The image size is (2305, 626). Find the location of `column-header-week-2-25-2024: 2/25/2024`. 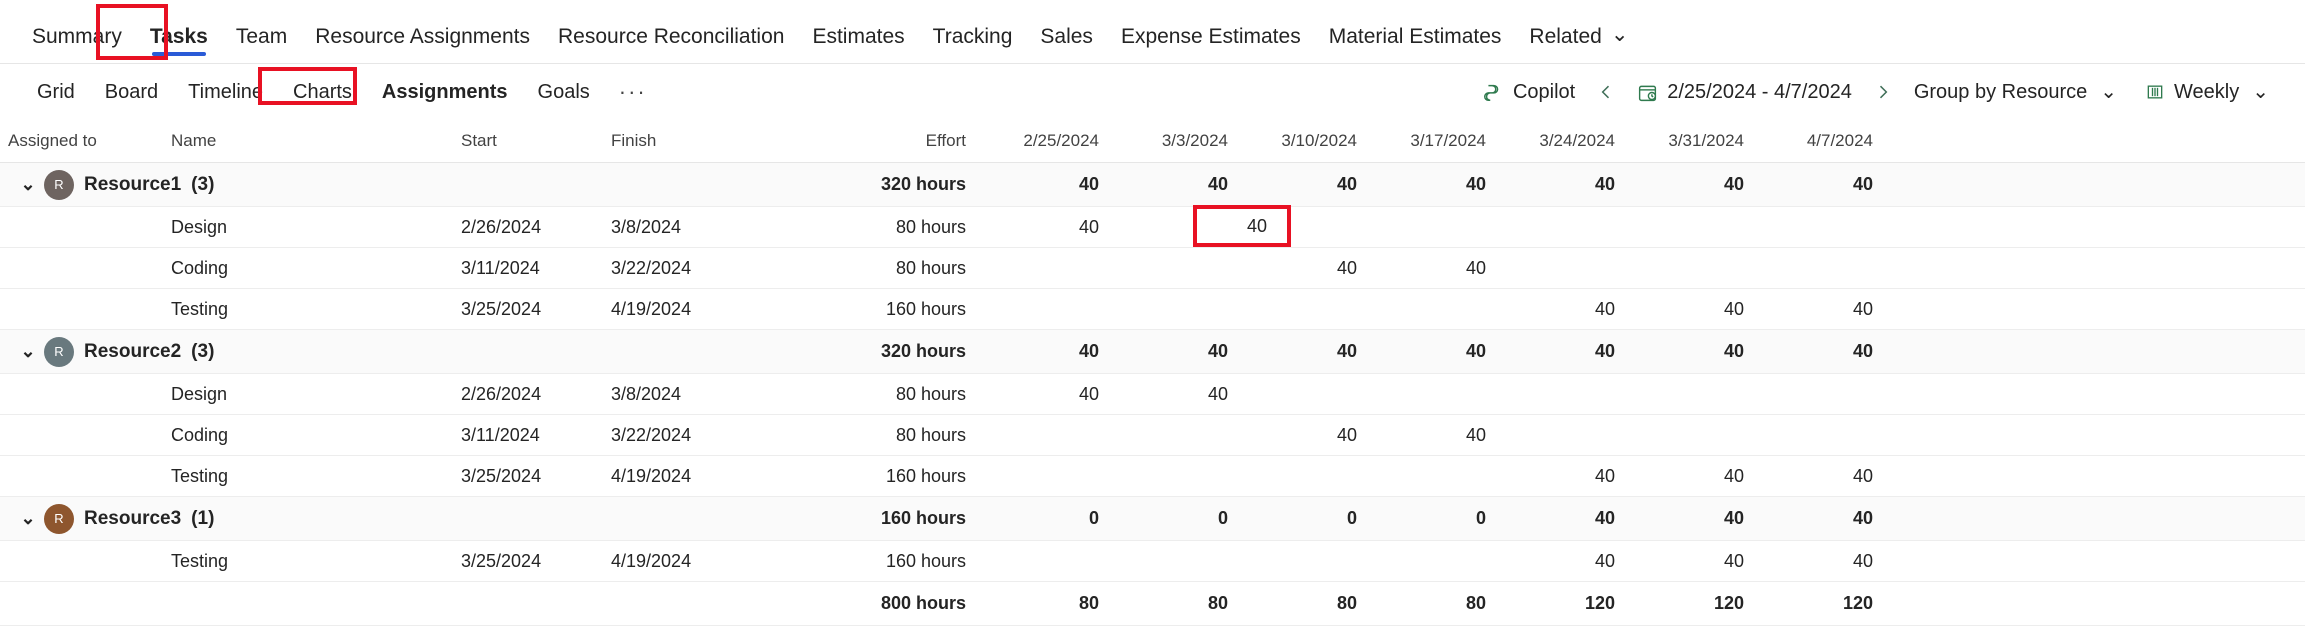

column-header-week-2-25-2024: 2/25/2024 is located at coordinates (1058, 141).